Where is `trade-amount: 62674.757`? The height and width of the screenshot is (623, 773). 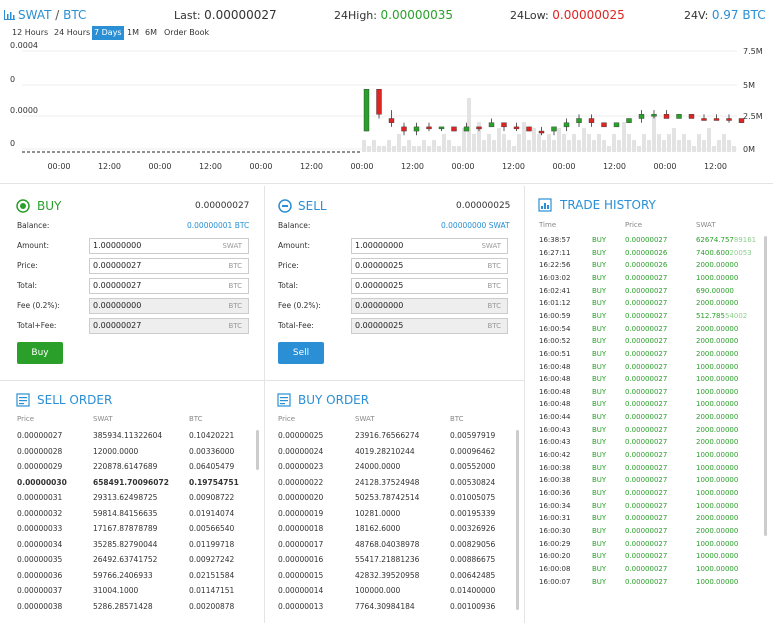
trade-amount: 62674.757 is located at coordinates (715, 240).